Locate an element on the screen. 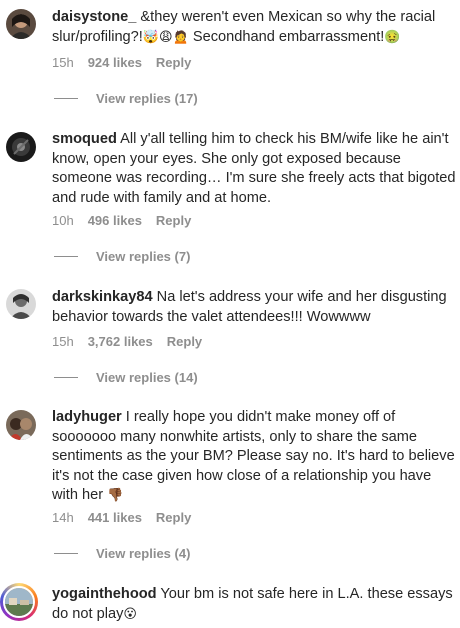 This screenshot has height=628, width=460. view-replies-label: View replies (14) is located at coordinates (147, 377).